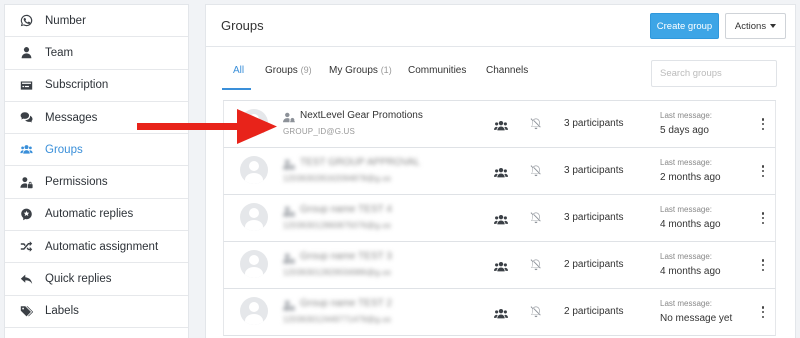 This screenshot has width=800, height=338. I want to click on group-name: Group name TEST 3, so click(346, 256).